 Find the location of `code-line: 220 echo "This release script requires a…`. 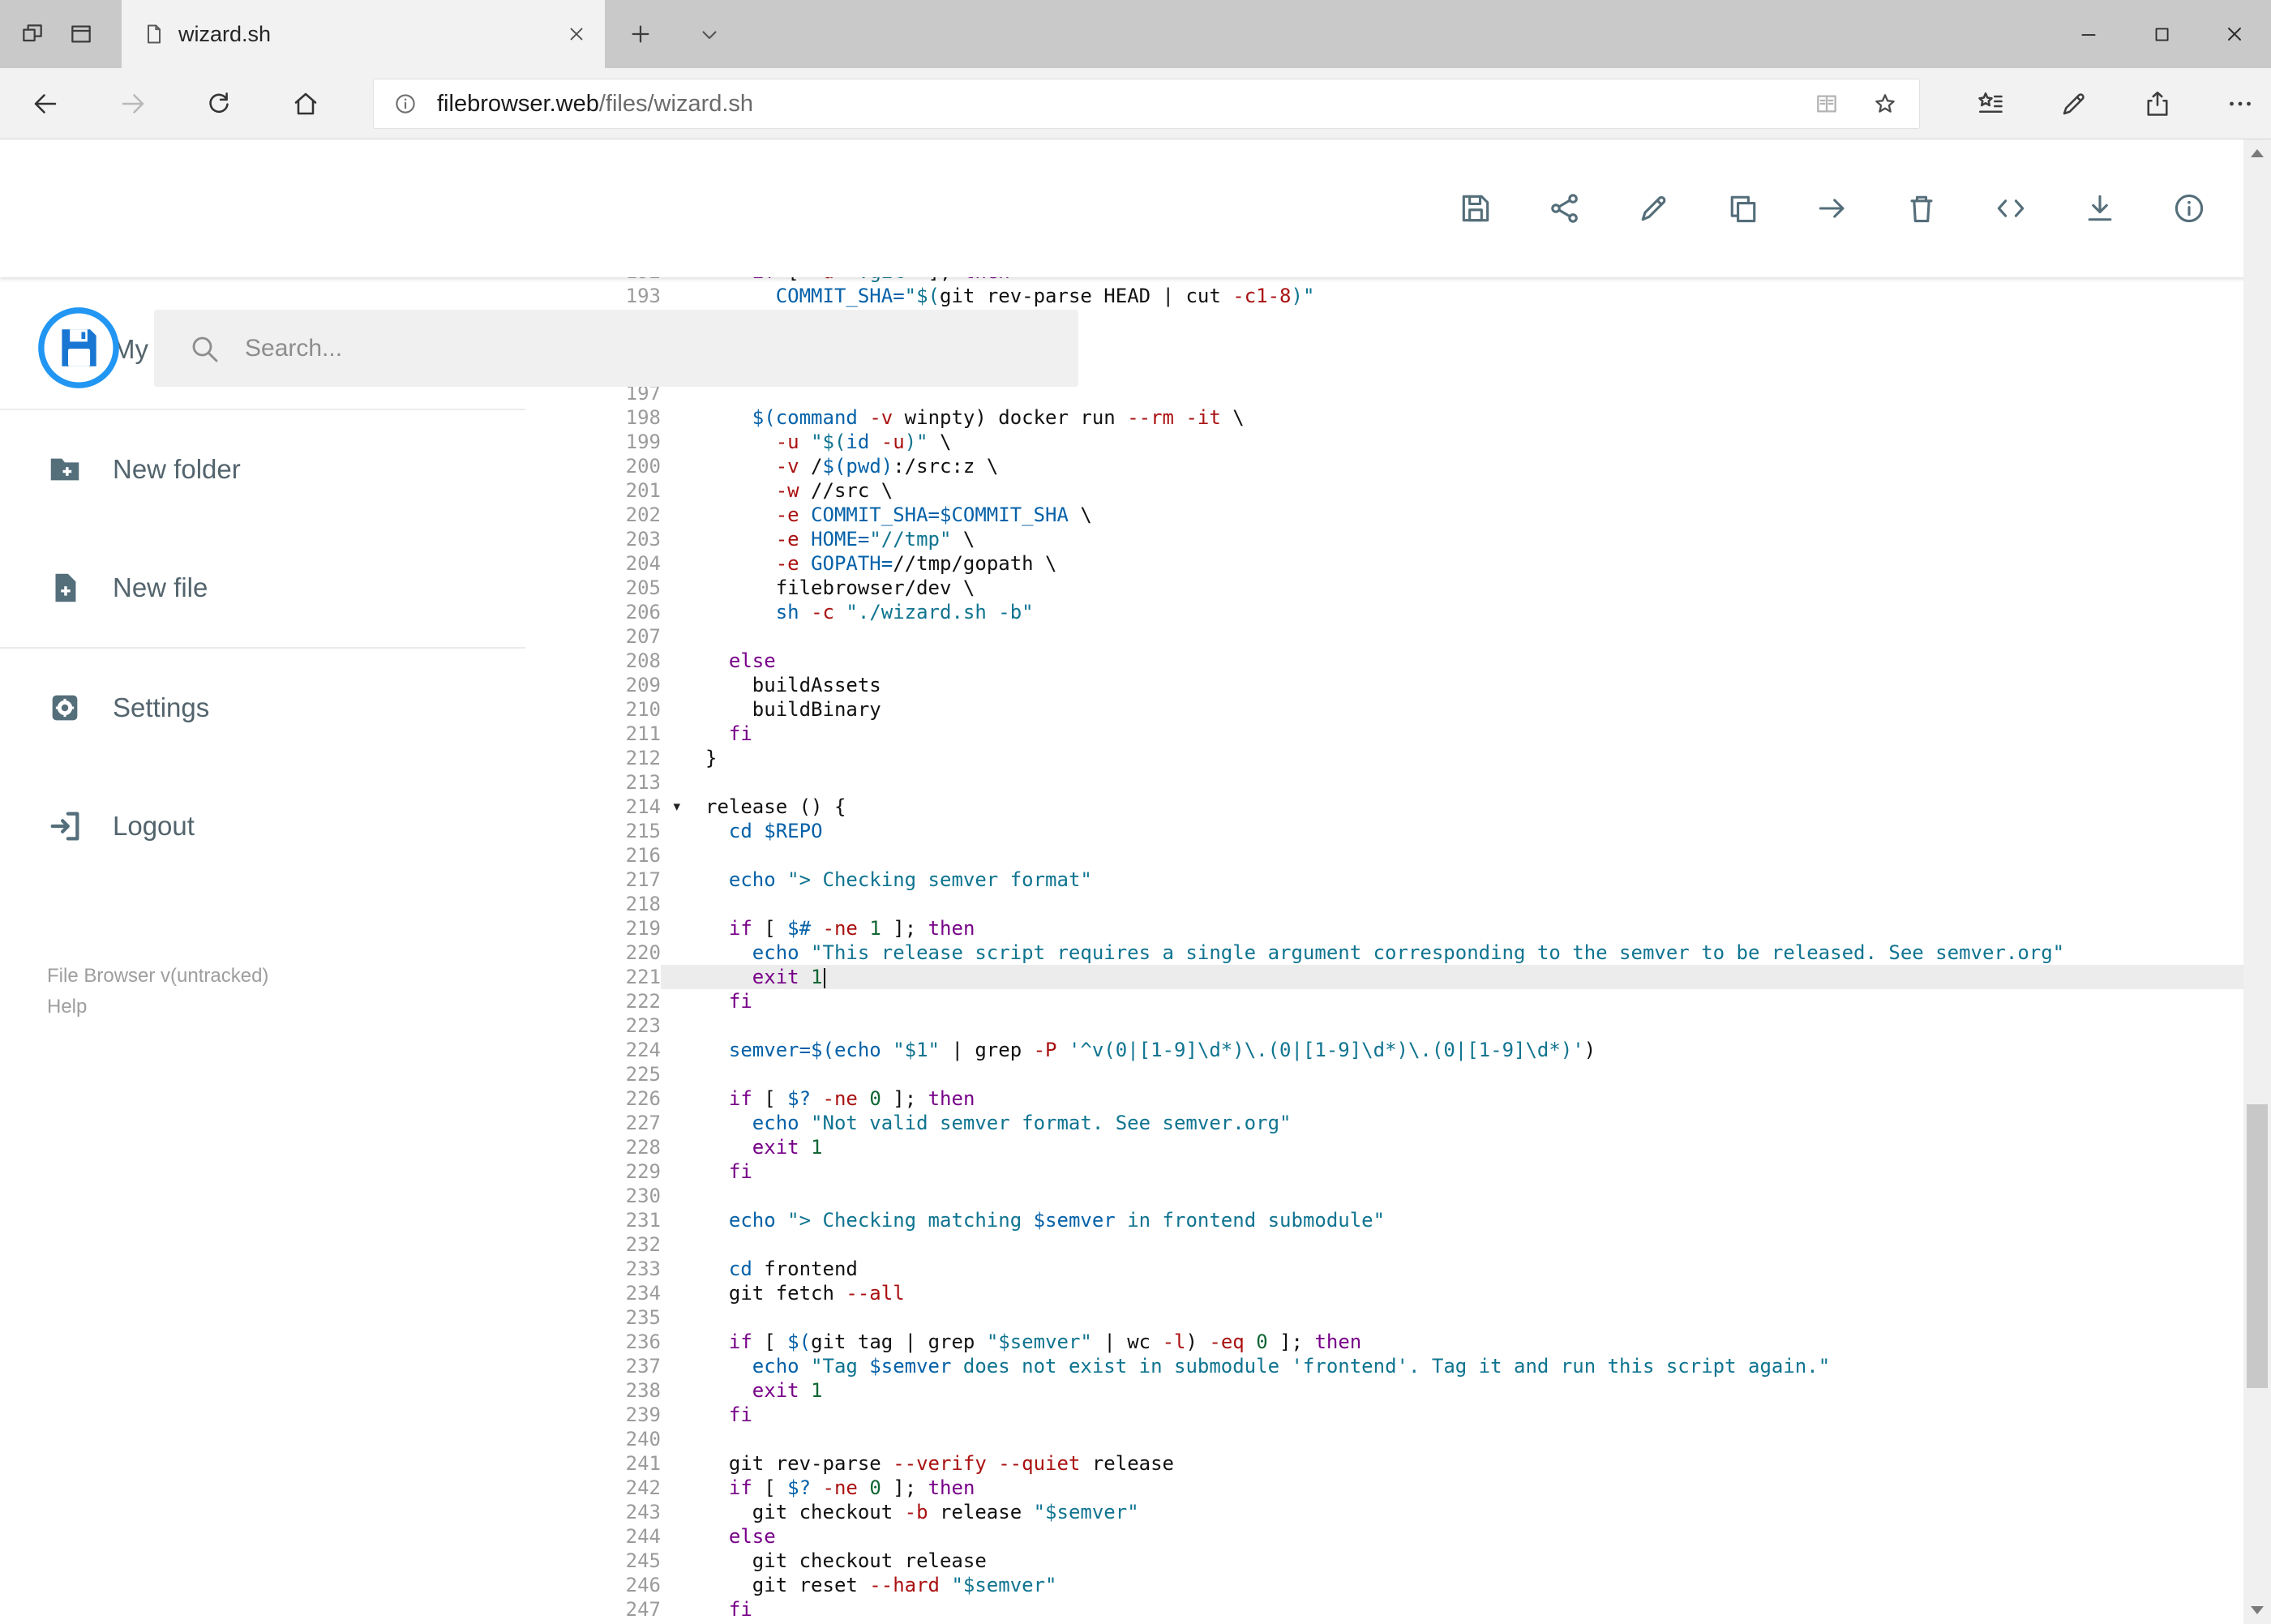

code-line: 220 echo "This release script requires a… is located at coordinates (1427, 953).